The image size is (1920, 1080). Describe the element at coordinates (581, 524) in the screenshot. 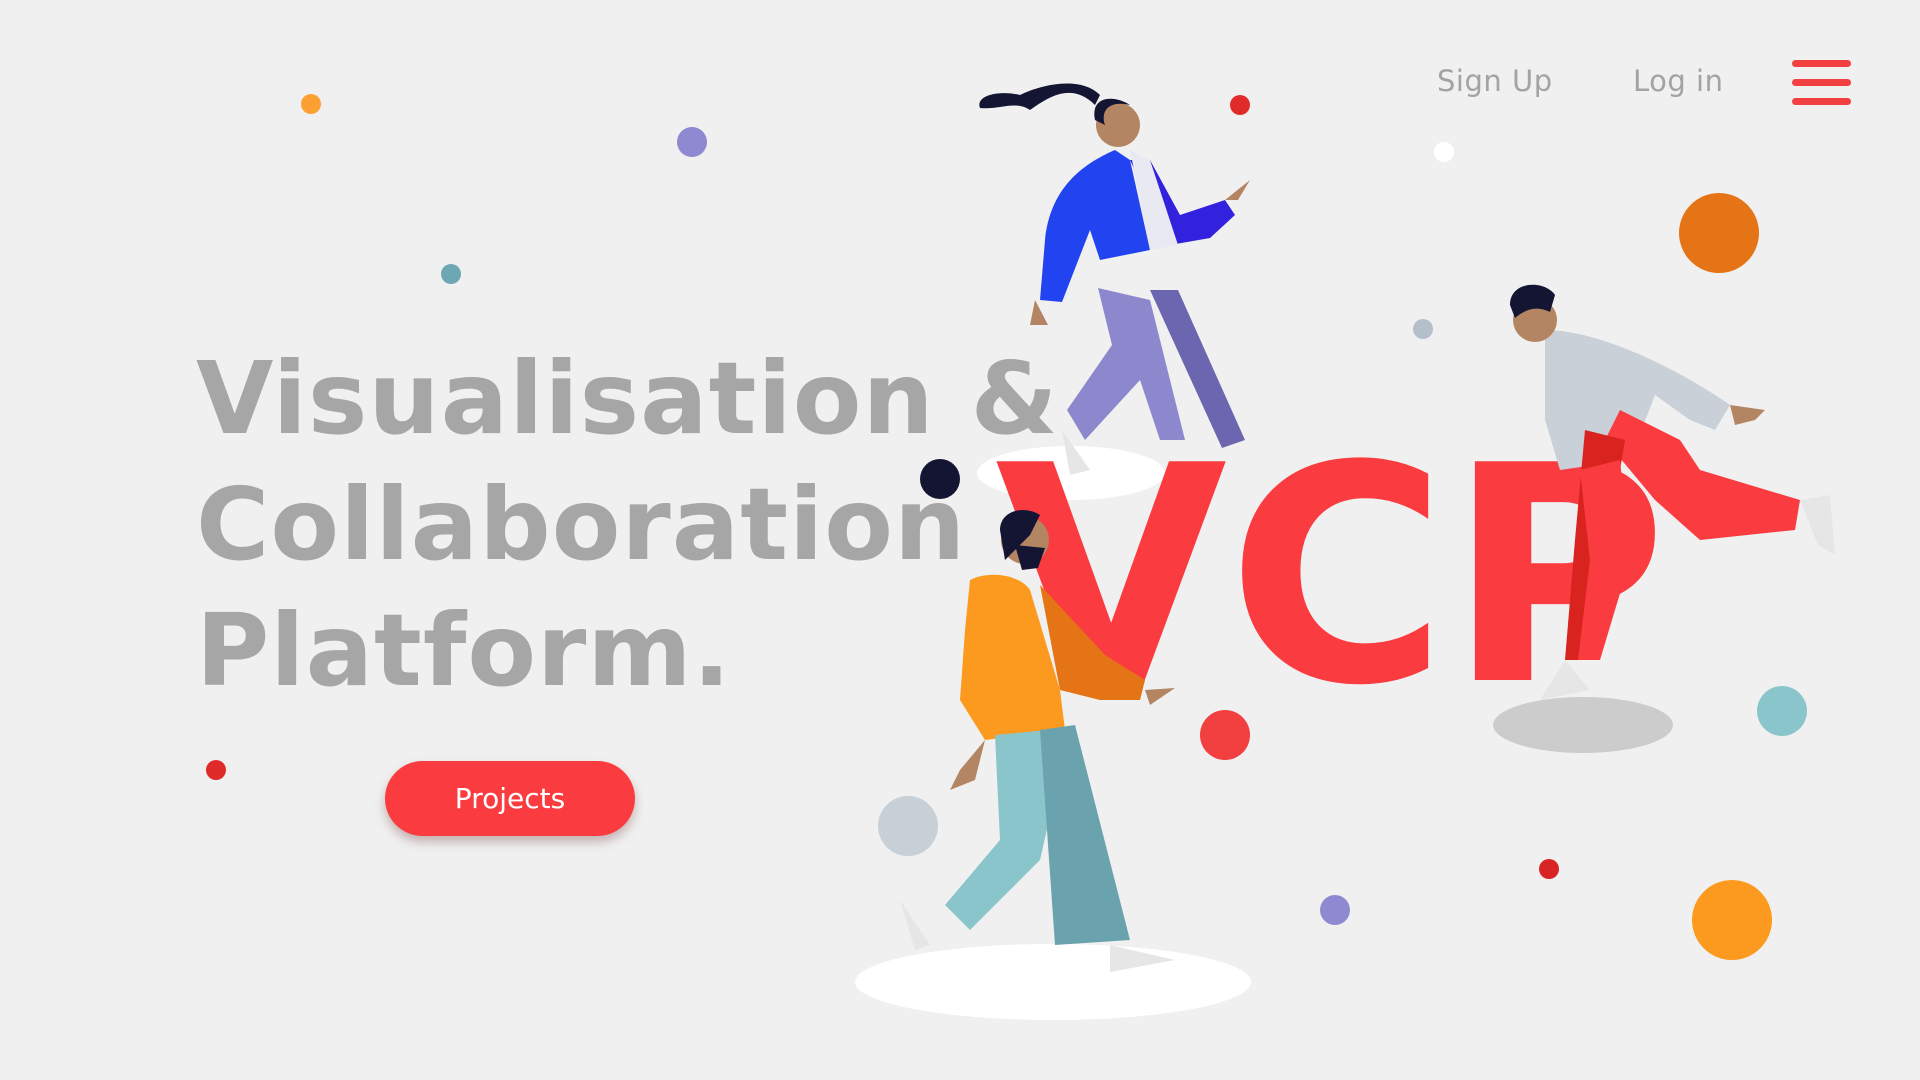

I see `hero-title-line-2: Collaboration` at that location.